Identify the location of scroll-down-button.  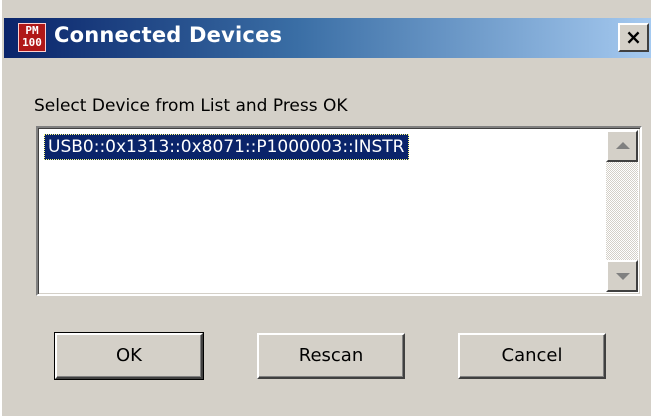
(622, 276).